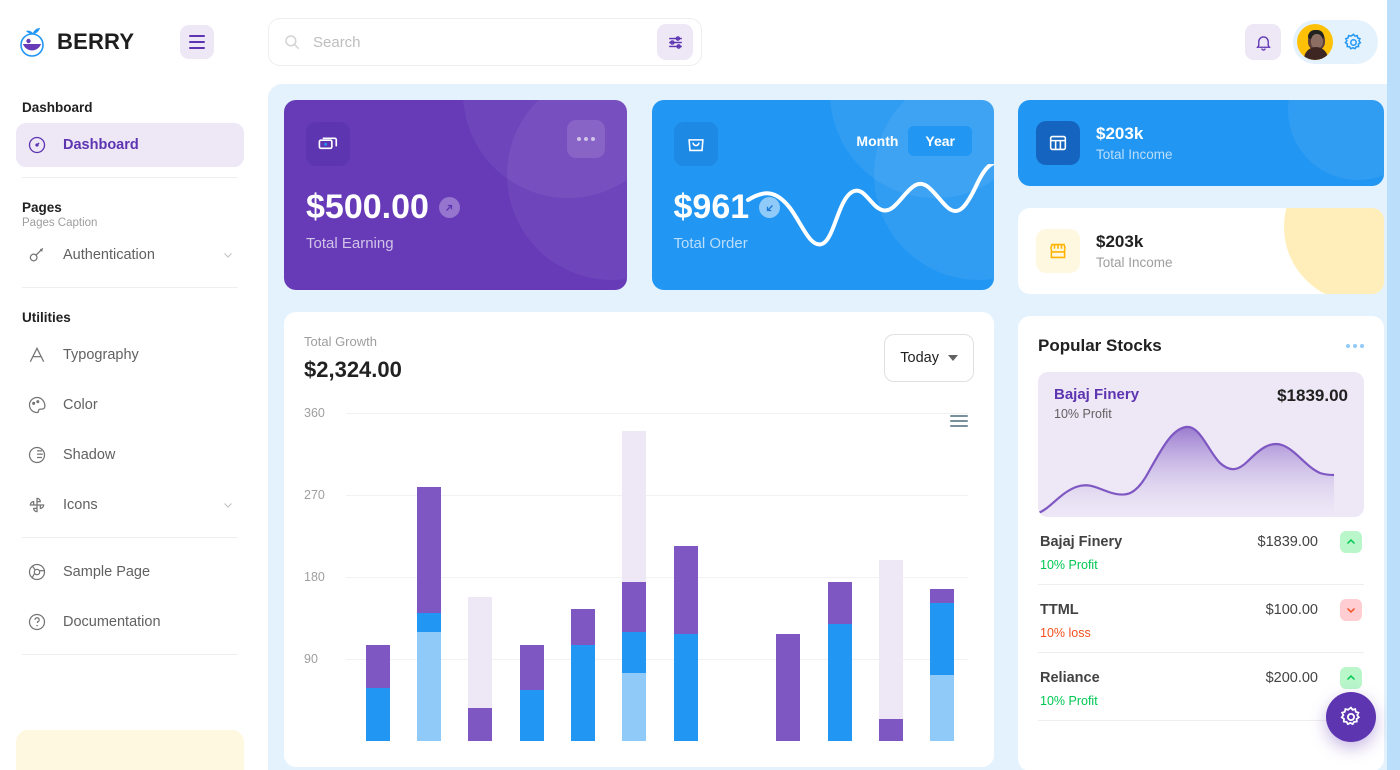 The image size is (1400, 770). What do you see at coordinates (929, 358) in the screenshot?
I see `growth-period-select: Today` at bounding box center [929, 358].